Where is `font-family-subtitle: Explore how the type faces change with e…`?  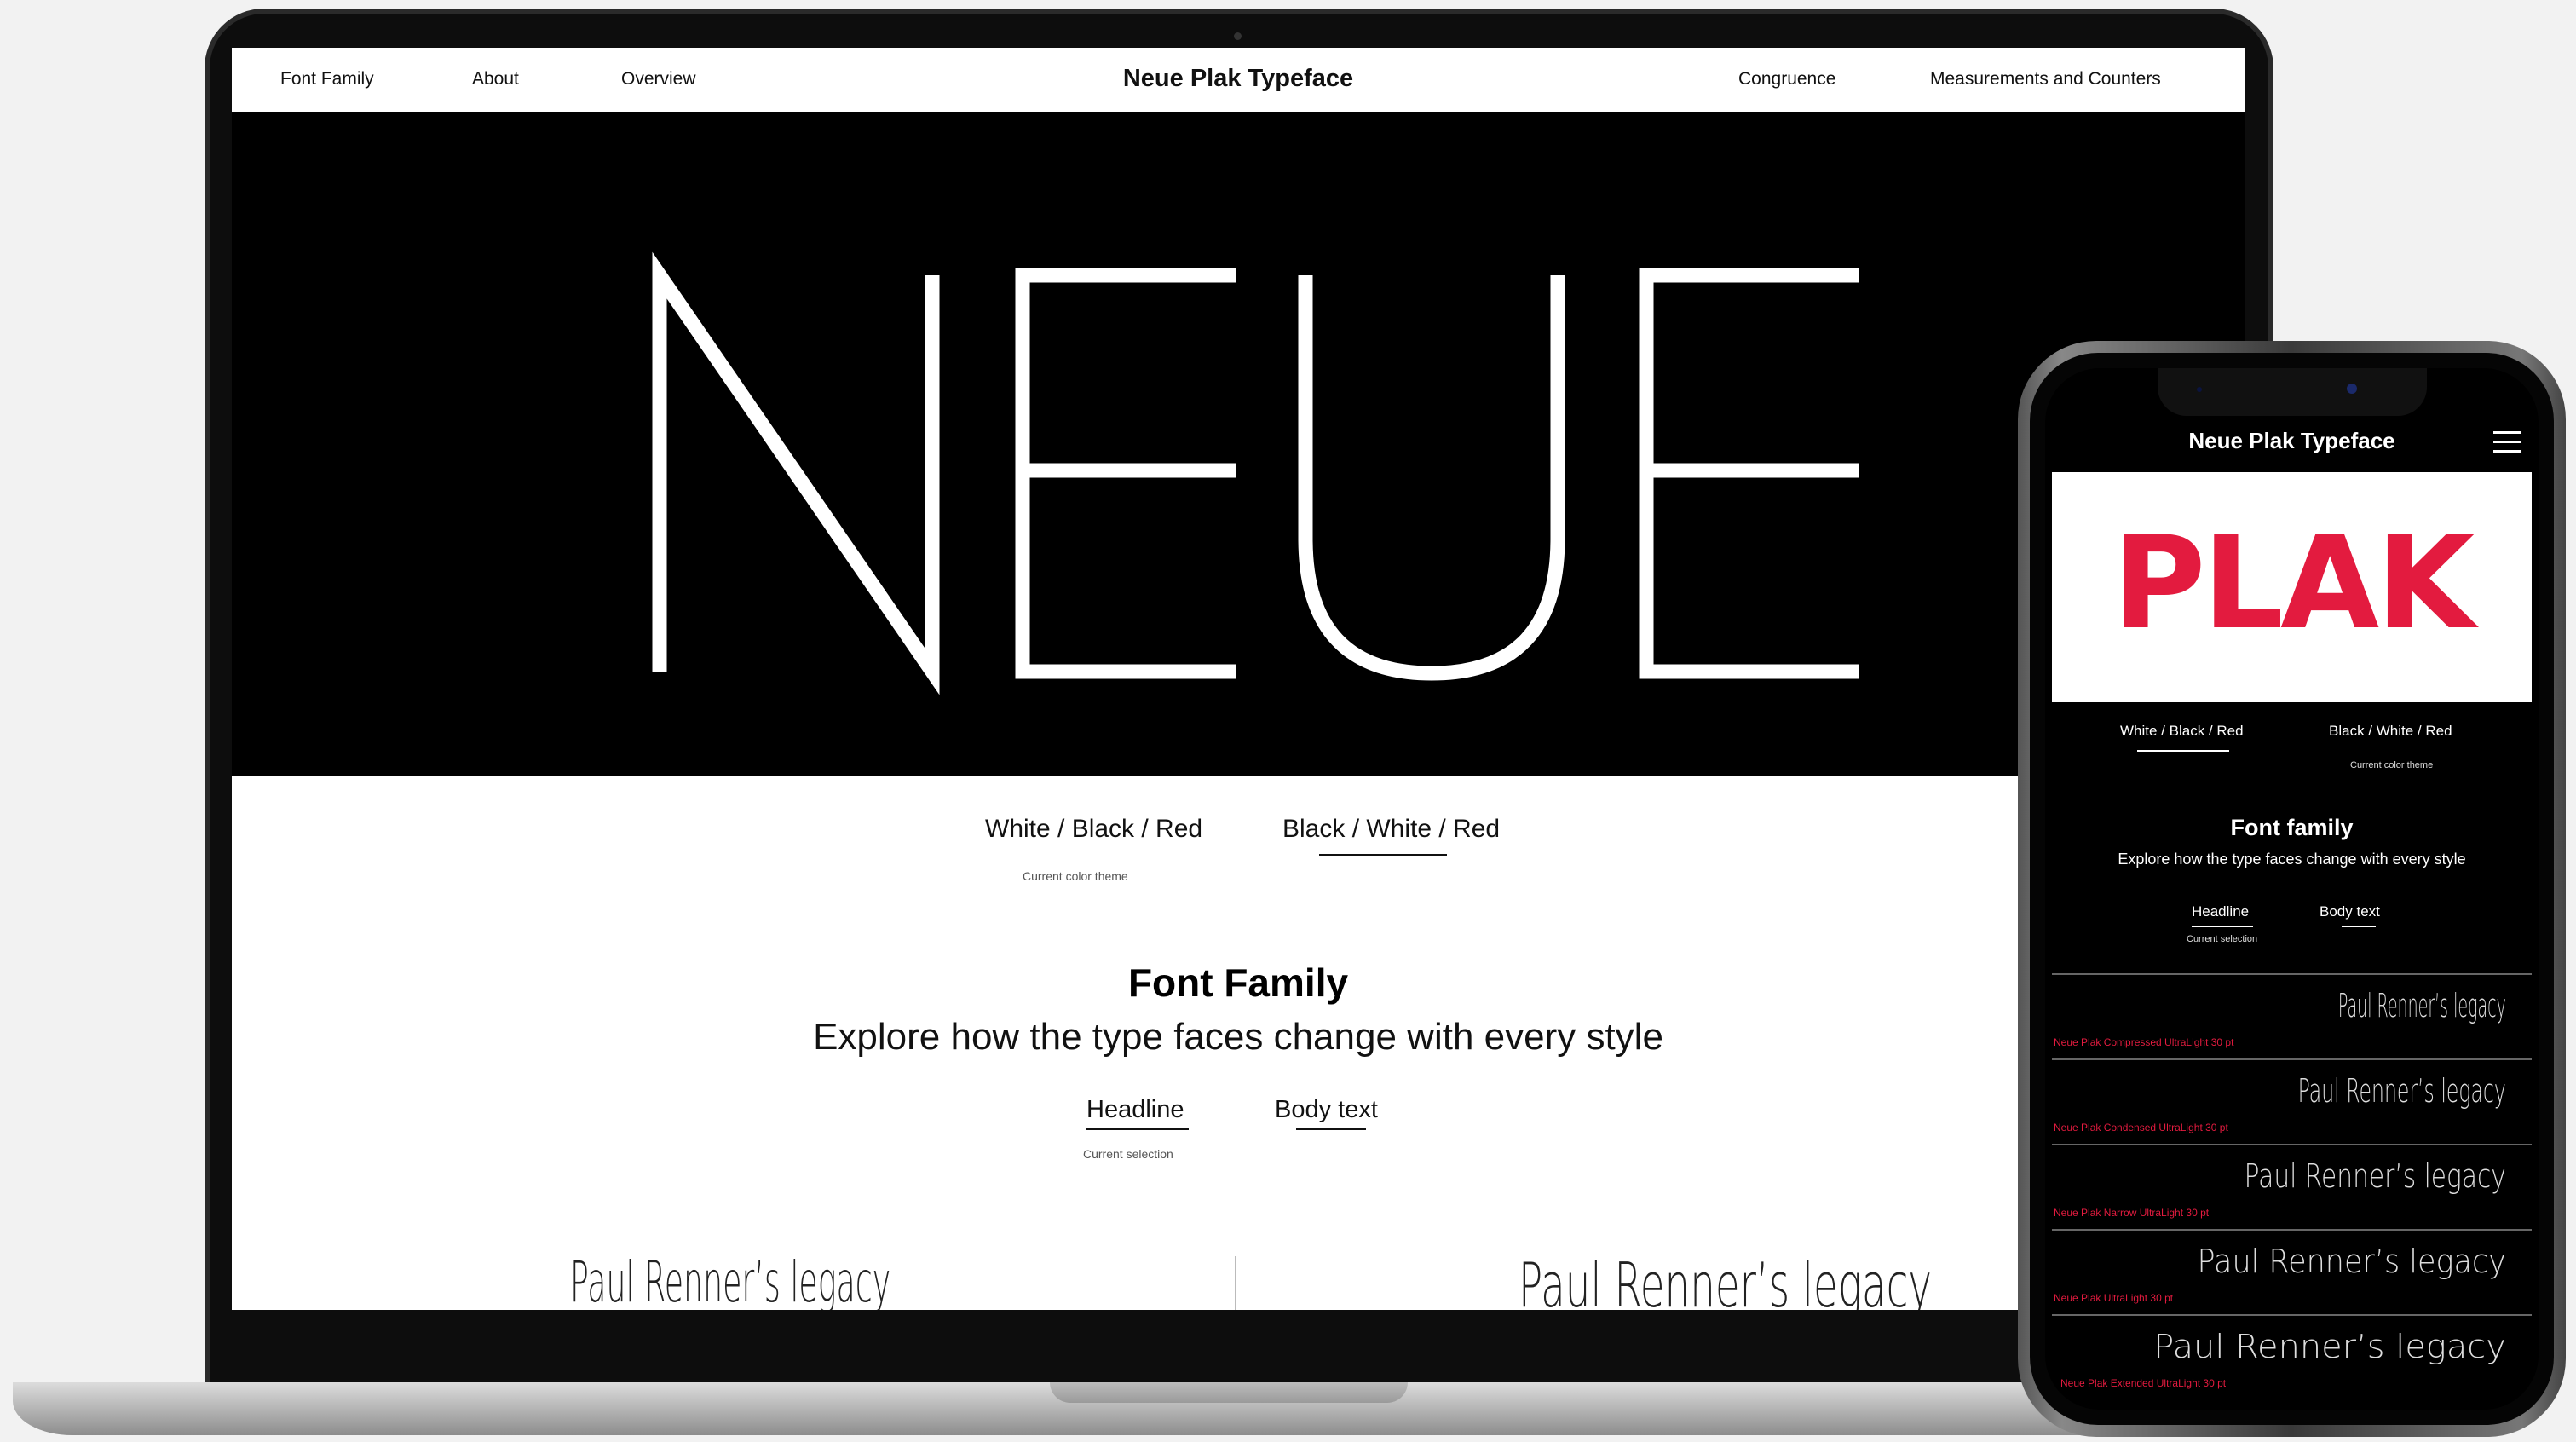 font-family-subtitle: Explore how the type faces change with e… is located at coordinates (1238, 1037).